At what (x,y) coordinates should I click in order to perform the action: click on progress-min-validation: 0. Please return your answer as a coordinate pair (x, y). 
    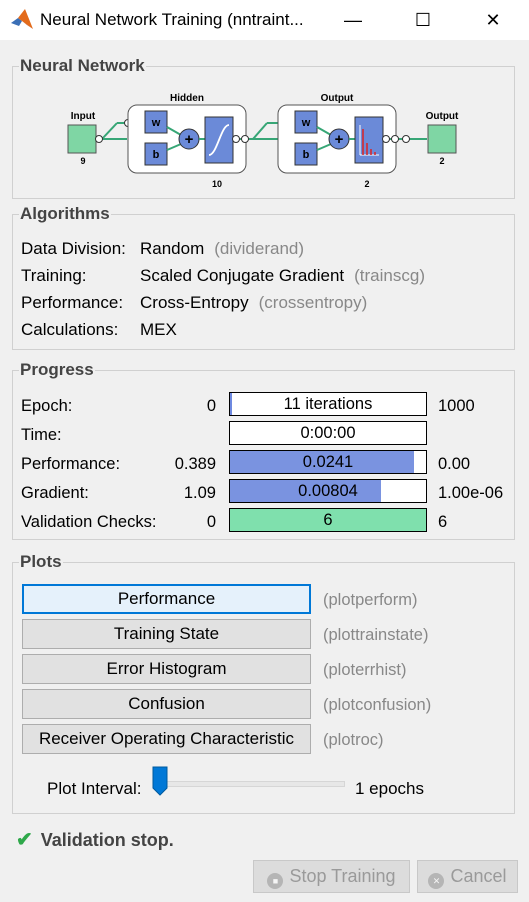
    Looking at the image, I should click on (211, 522).